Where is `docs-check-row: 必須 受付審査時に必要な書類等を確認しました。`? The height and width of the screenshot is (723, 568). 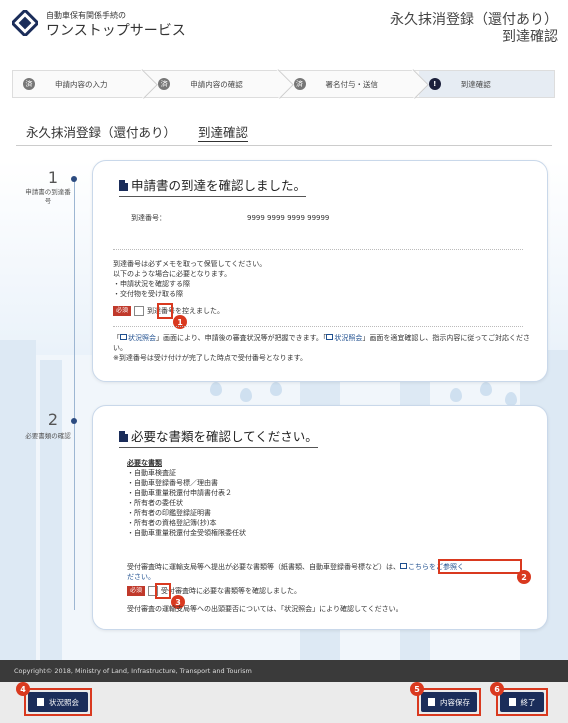
docs-check-row: 必須 受付審査時に必要な書類等を確認しました。 is located at coordinates (214, 591).